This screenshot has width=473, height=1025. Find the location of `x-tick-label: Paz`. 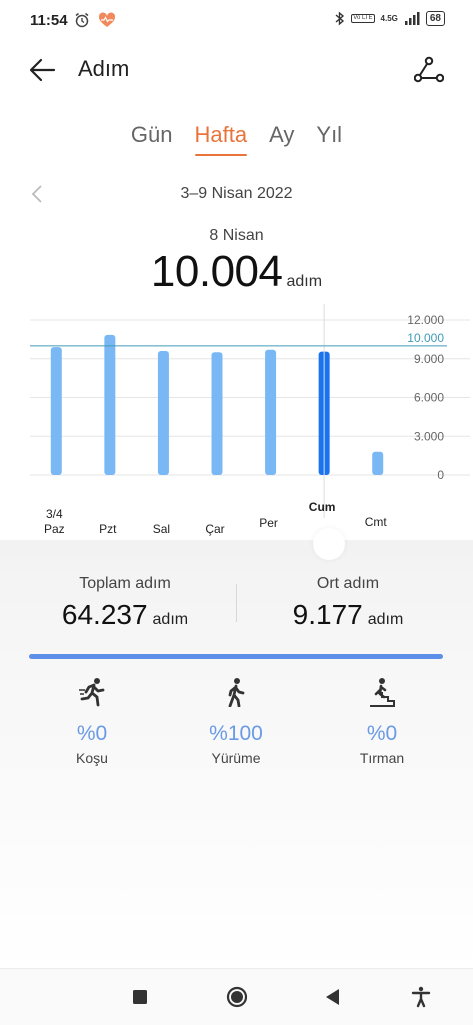

x-tick-label: Paz is located at coordinates (54, 529).